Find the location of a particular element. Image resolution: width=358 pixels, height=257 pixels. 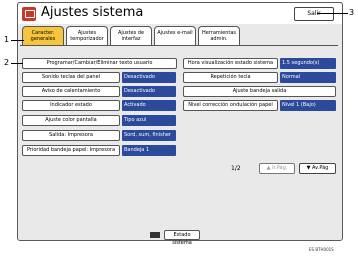

printer-output-button: Salida: Impresora is located at coordinates (71, 135).